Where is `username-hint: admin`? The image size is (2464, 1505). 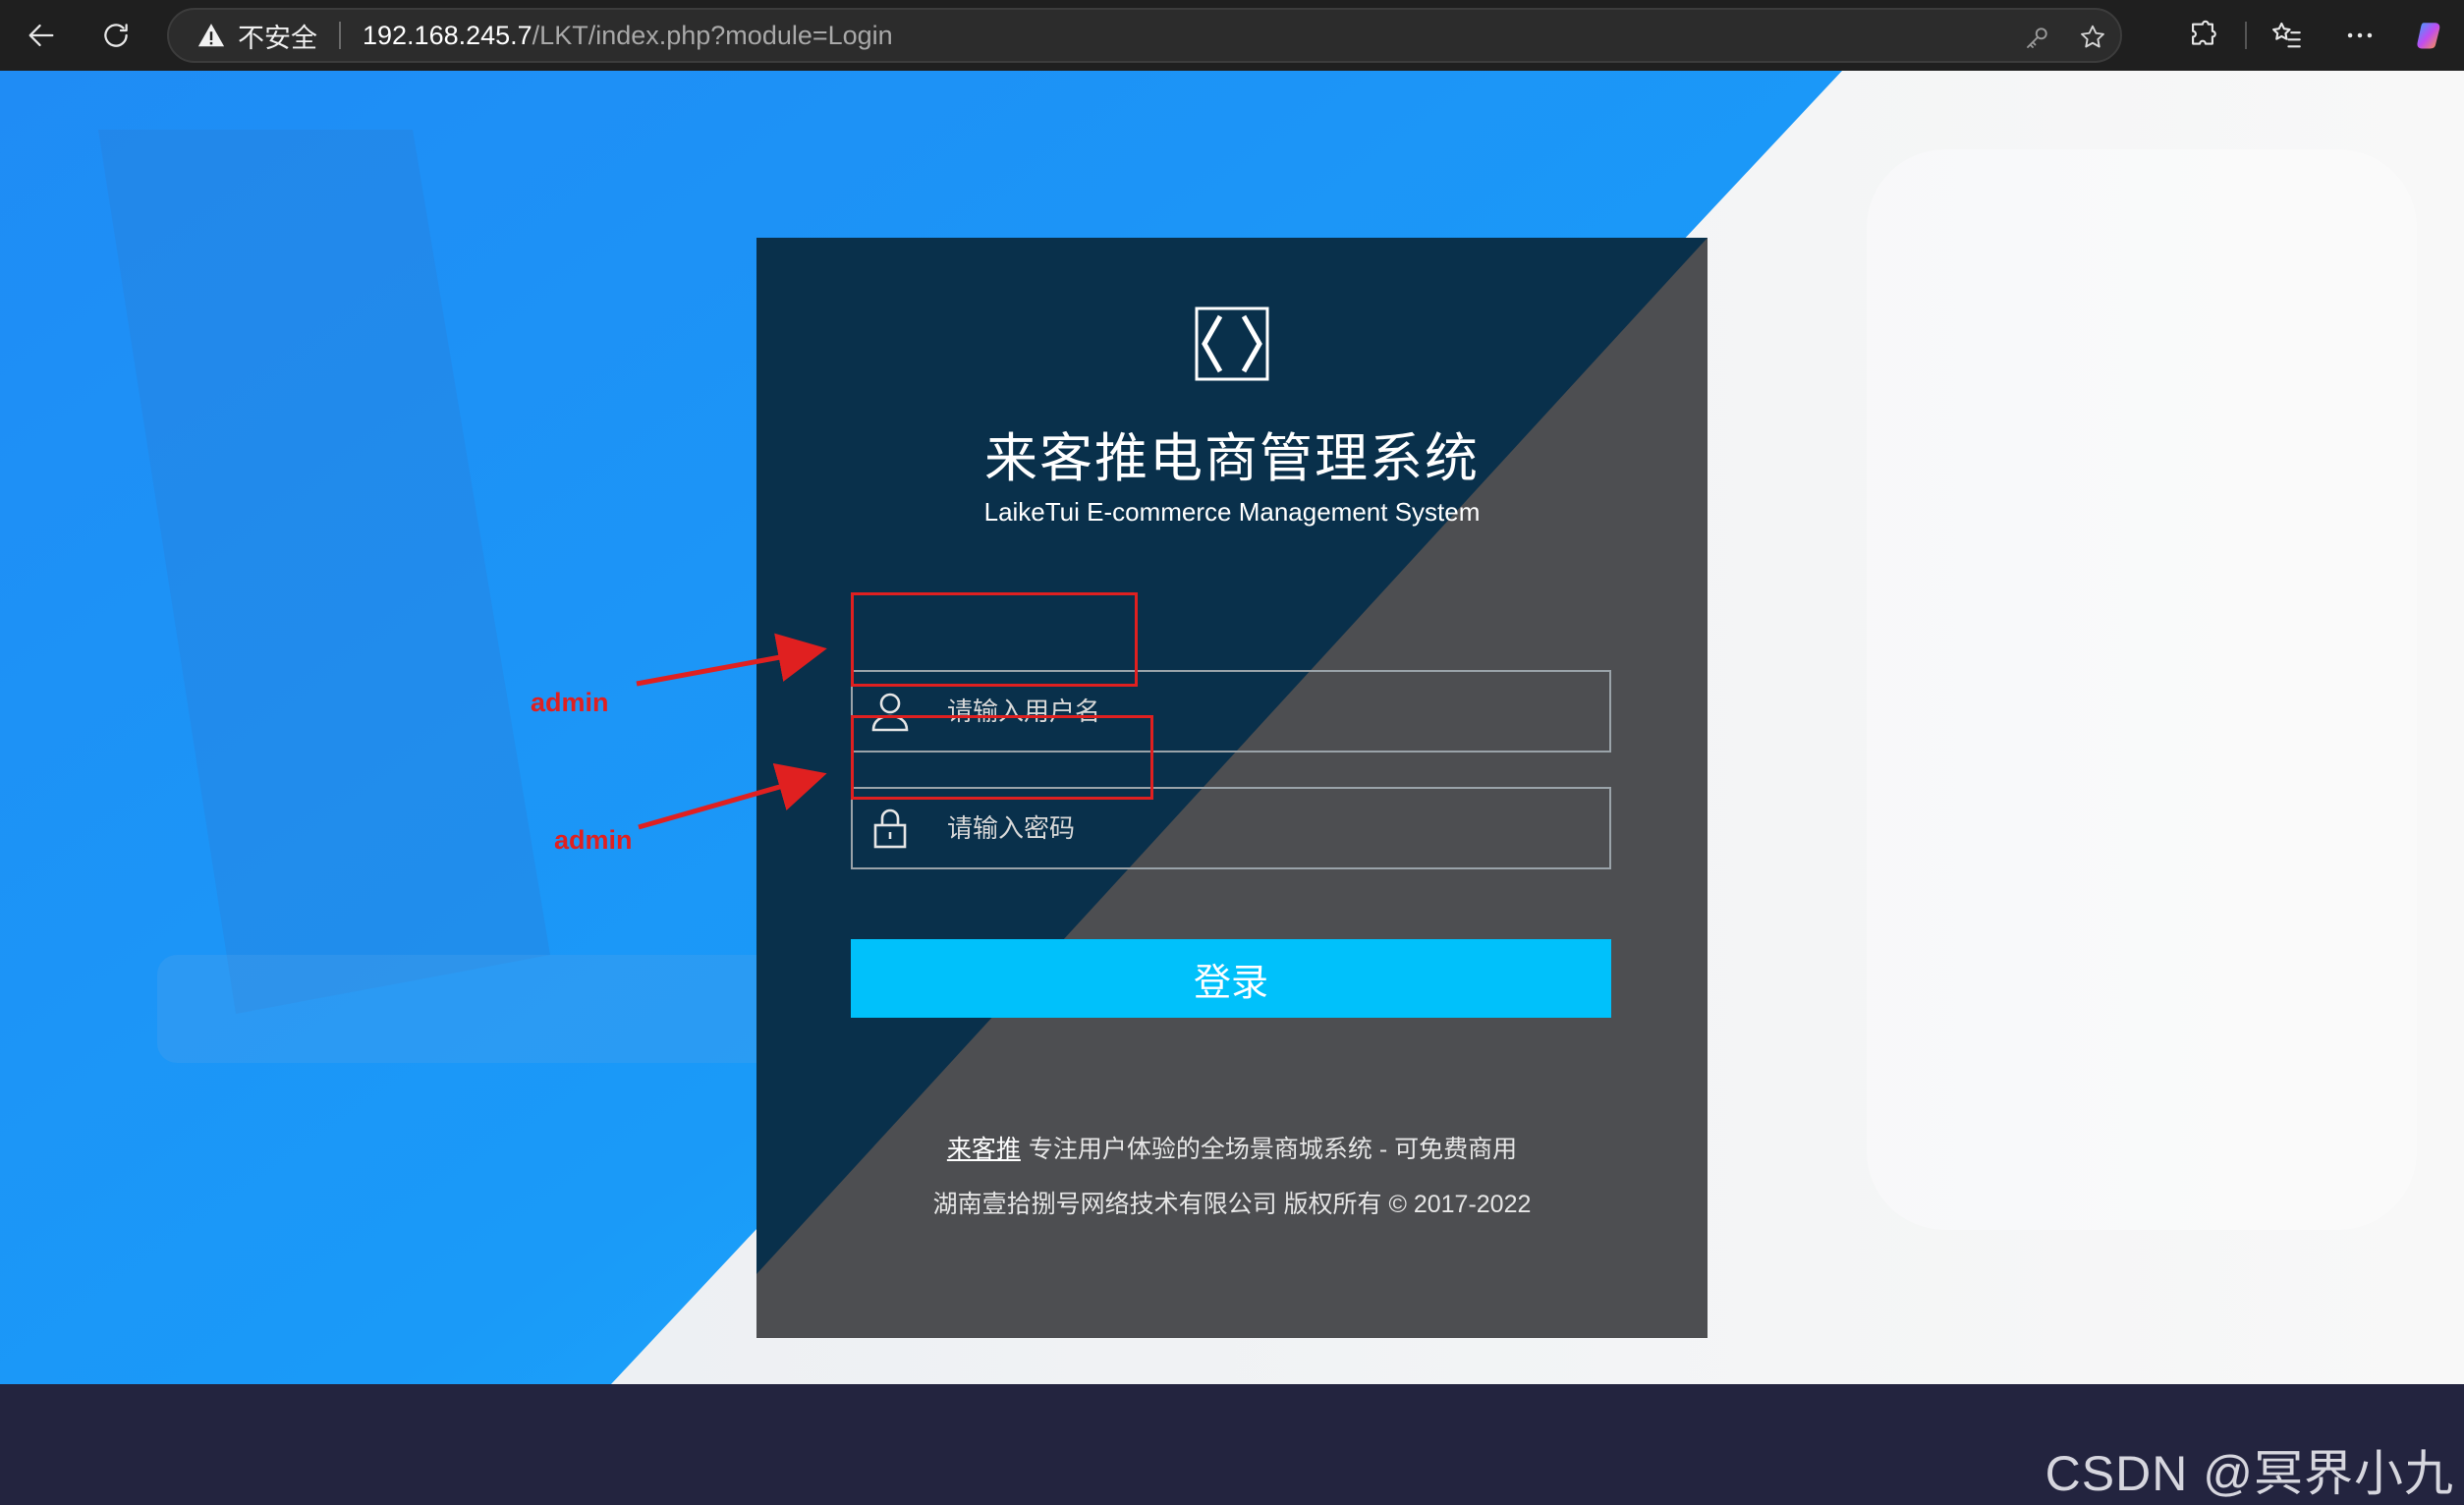
username-hint: admin is located at coordinates (570, 702).